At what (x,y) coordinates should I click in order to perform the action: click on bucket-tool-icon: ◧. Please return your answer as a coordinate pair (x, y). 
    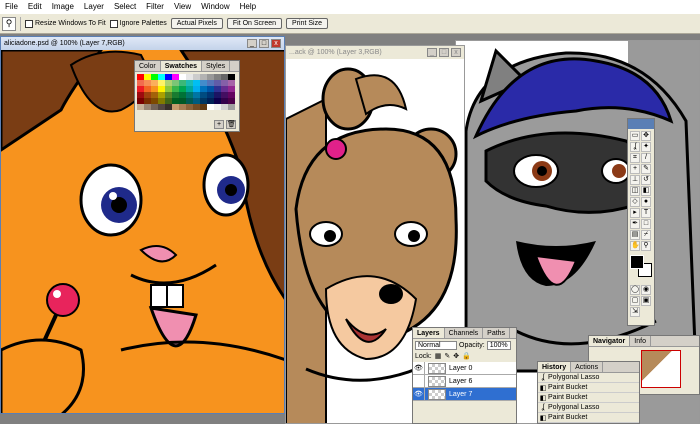
    Looking at the image, I should click on (646, 191).